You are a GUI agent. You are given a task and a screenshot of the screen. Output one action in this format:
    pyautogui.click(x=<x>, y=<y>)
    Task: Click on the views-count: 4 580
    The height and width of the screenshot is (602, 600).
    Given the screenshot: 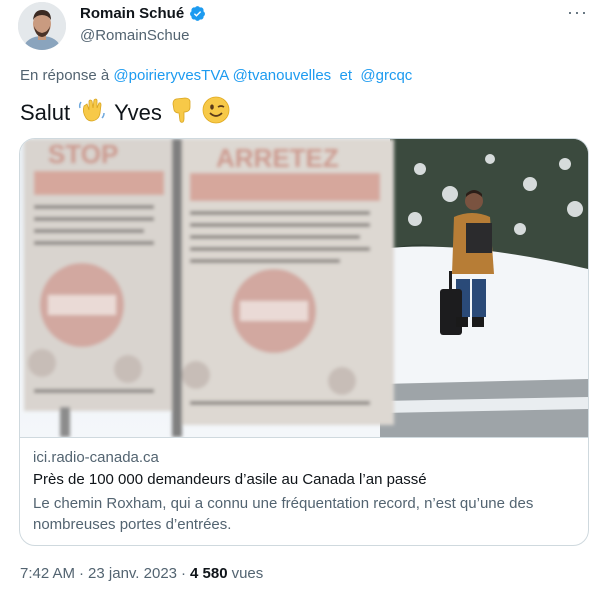 What is the action you would take?
    pyautogui.click(x=209, y=573)
    